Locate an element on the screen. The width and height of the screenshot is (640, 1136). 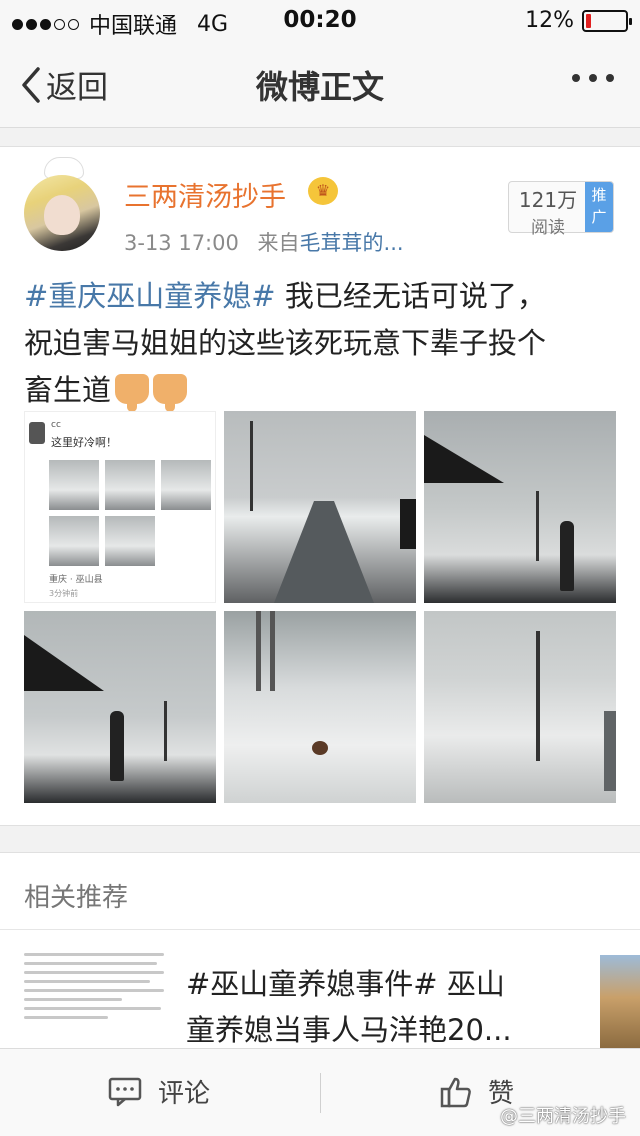
related-line-1: #巫山童养媳事件# 巫山 is located at coordinates (345, 984).